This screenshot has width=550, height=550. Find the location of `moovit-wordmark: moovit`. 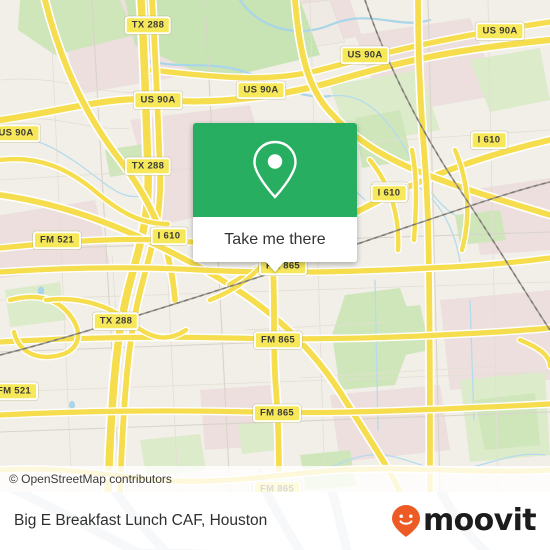

moovit-wordmark: moovit is located at coordinates (479, 520).